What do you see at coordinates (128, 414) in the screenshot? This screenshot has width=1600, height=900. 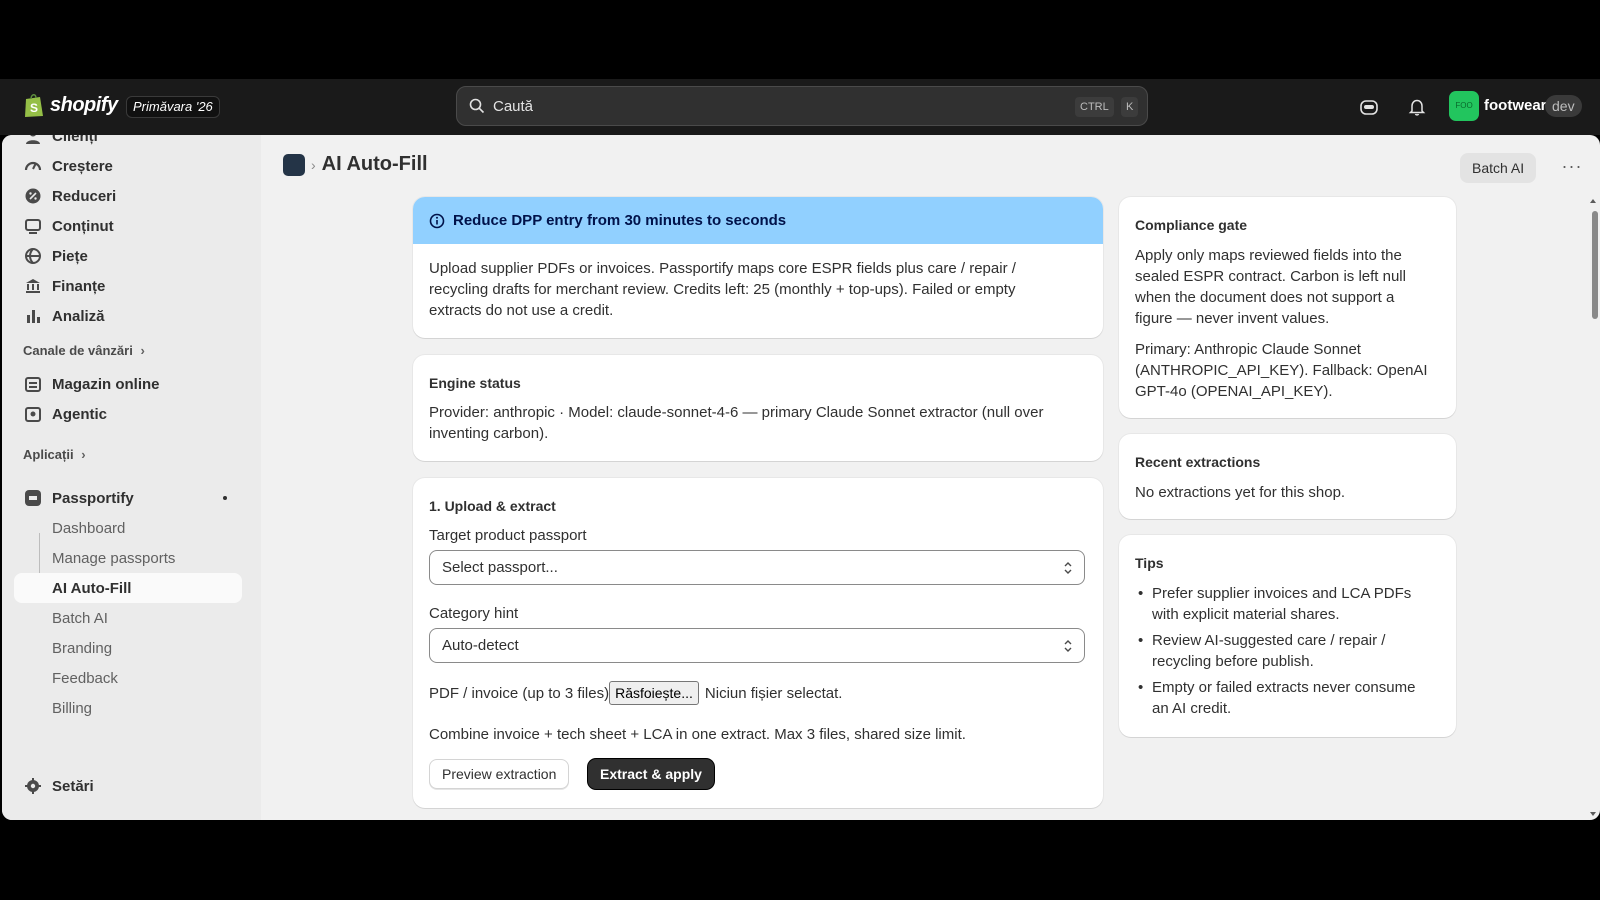 I see `sidebar-item-agentic: Agentic` at bounding box center [128, 414].